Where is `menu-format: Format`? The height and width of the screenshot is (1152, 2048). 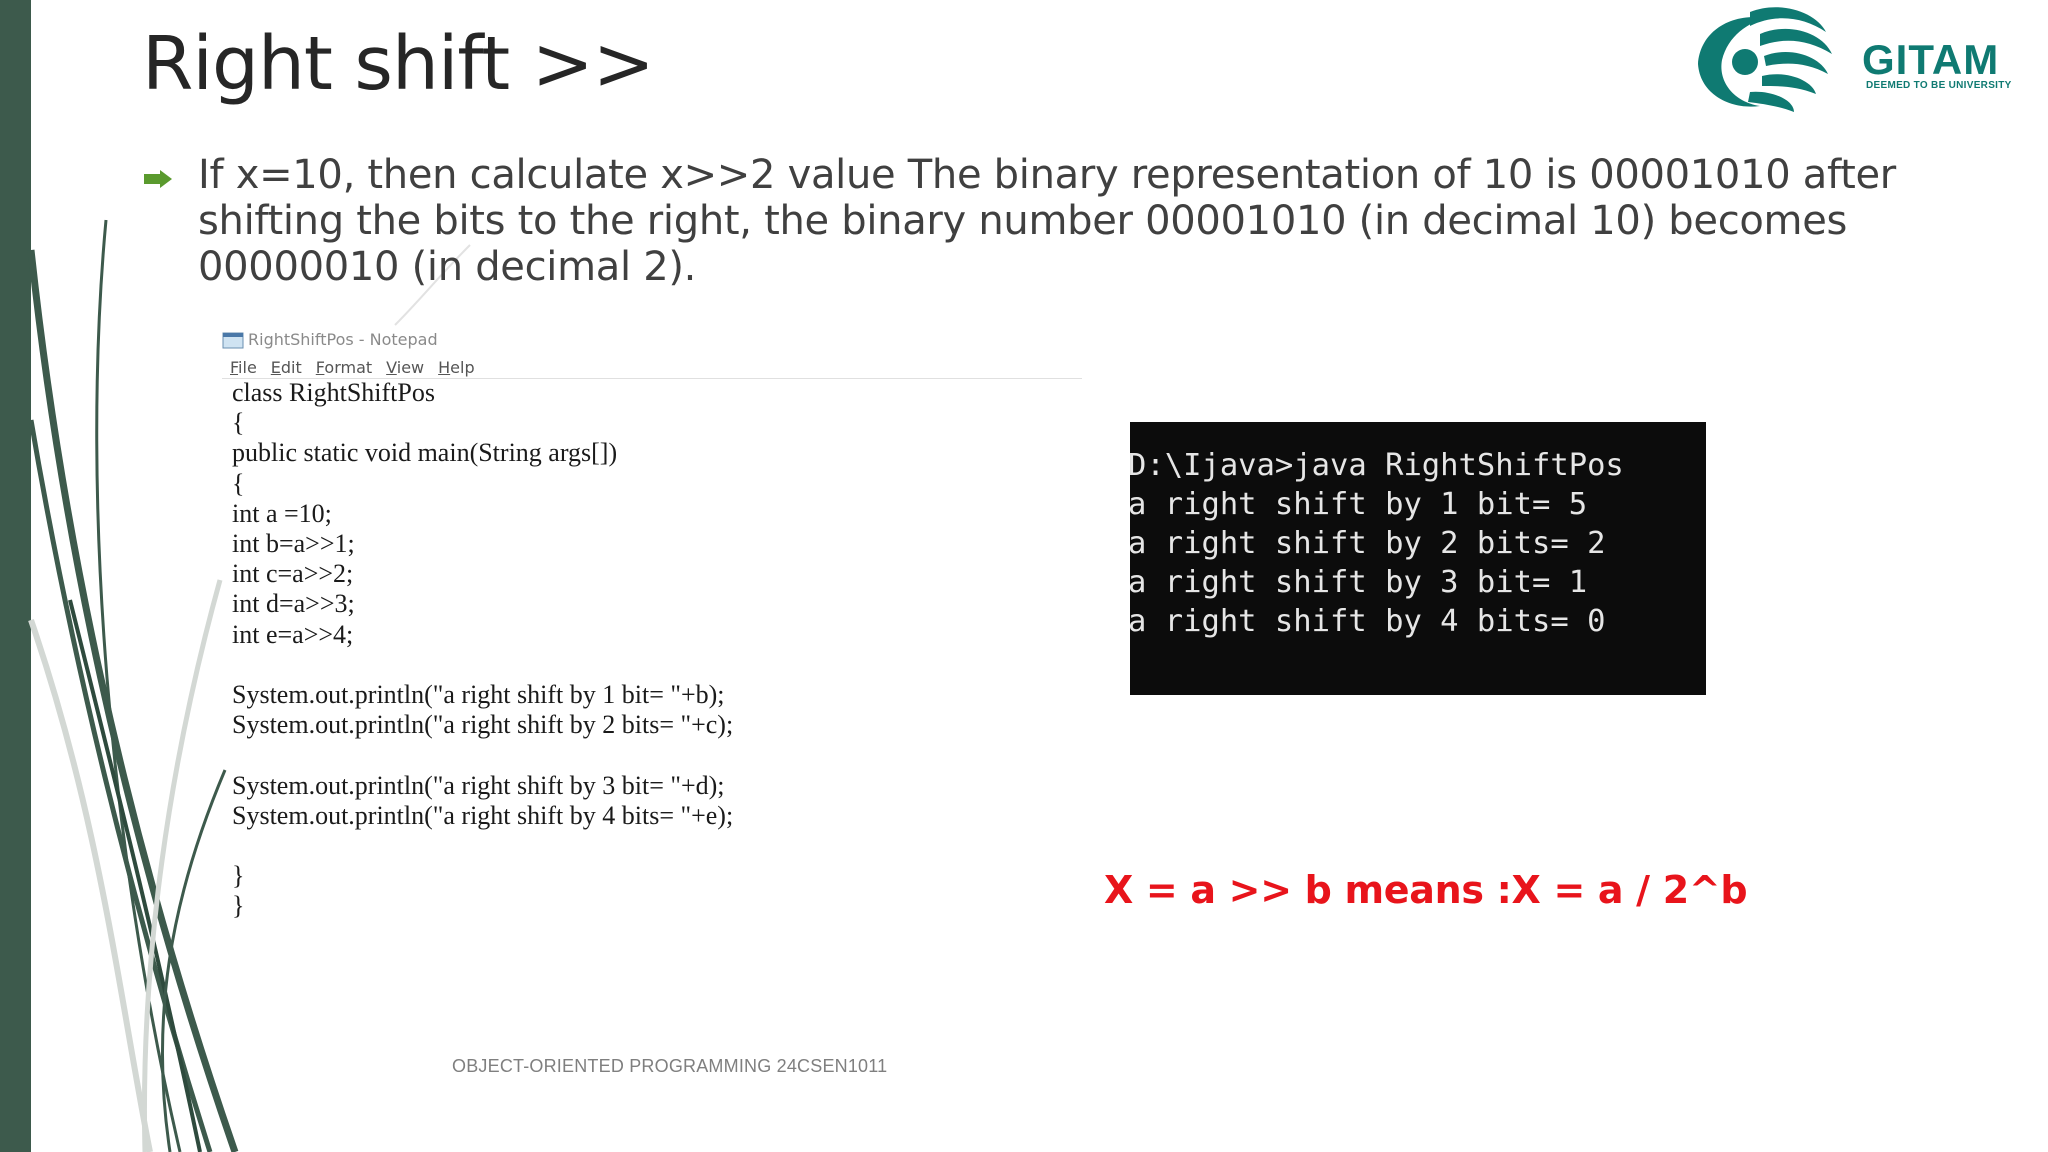 menu-format: Format is located at coordinates (344, 367).